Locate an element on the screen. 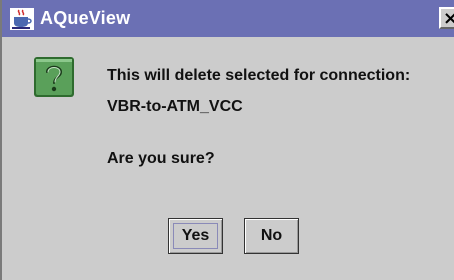  close-button: × is located at coordinates (446, 18).